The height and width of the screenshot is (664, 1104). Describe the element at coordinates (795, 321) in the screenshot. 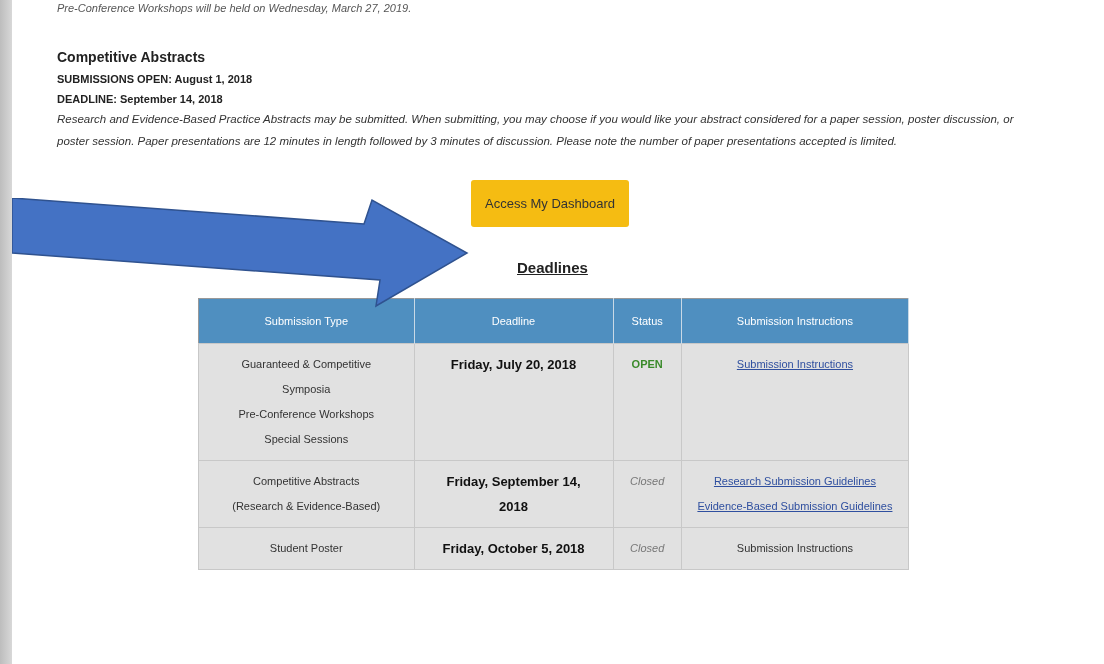

I see `column-header: Submission Instructions` at that location.